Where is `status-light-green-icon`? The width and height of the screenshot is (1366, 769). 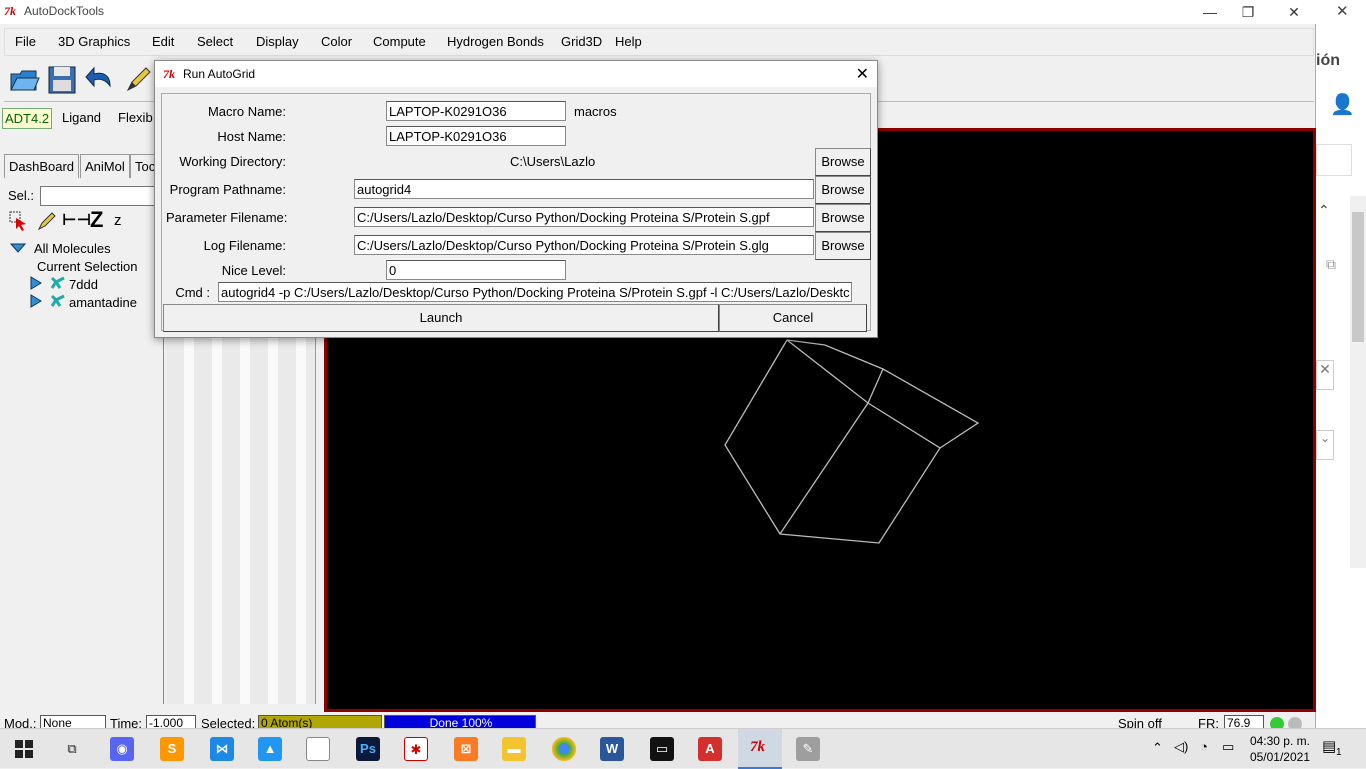
status-light-green-icon is located at coordinates (1277, 722).